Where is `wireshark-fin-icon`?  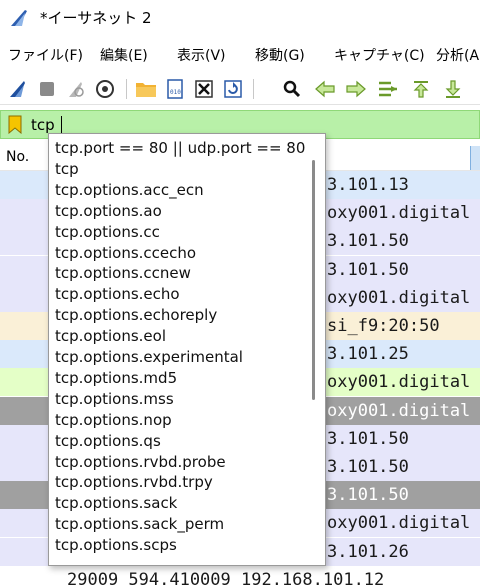 wireshark-fin-icon is located at coordinates (19, 18).